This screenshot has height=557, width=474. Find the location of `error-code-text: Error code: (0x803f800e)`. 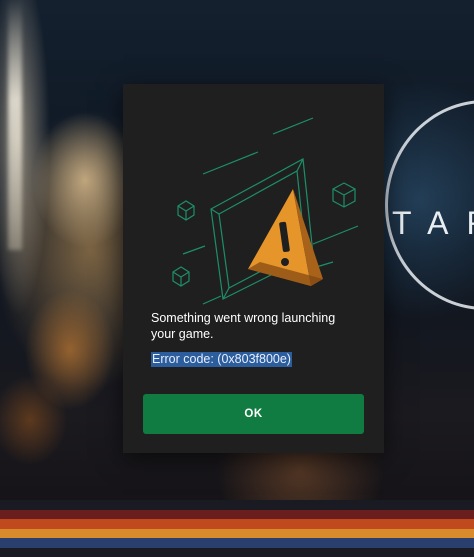

error-code-text: Error code: (0x803f800e) is located at coordinates (221, 359).